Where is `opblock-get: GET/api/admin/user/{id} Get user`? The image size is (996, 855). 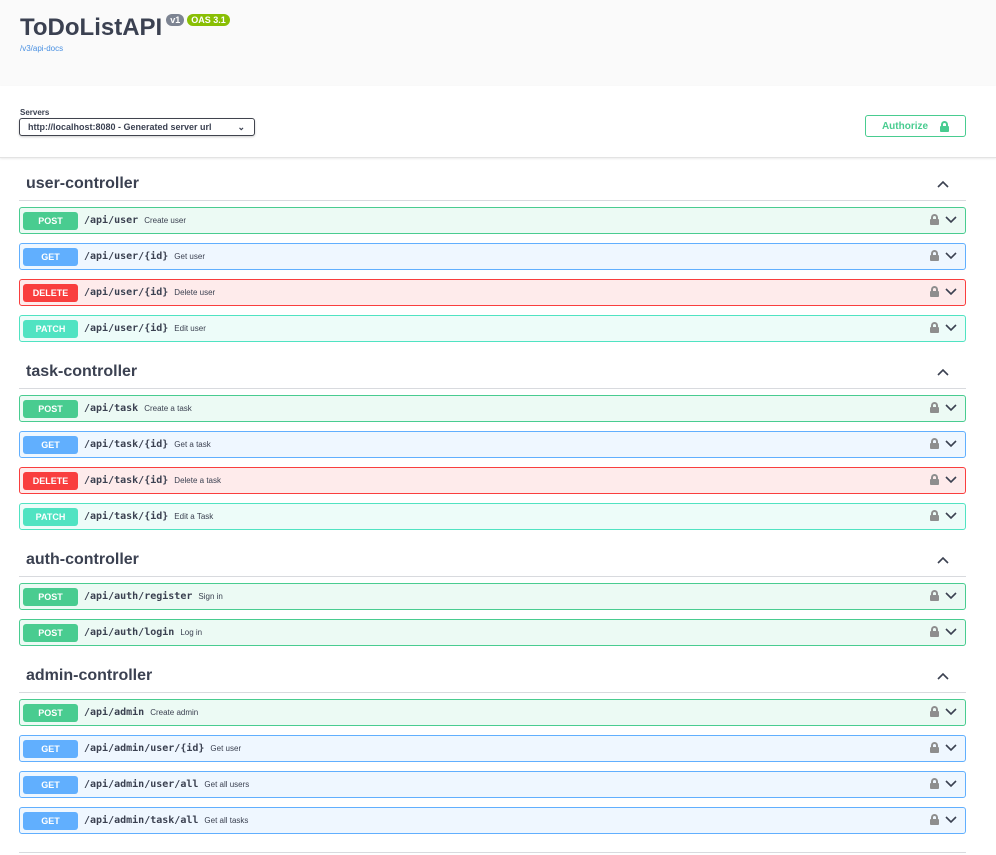
opblock-get: GET/api/admin/user/{id} Get user is located at coordinates (492, 748).